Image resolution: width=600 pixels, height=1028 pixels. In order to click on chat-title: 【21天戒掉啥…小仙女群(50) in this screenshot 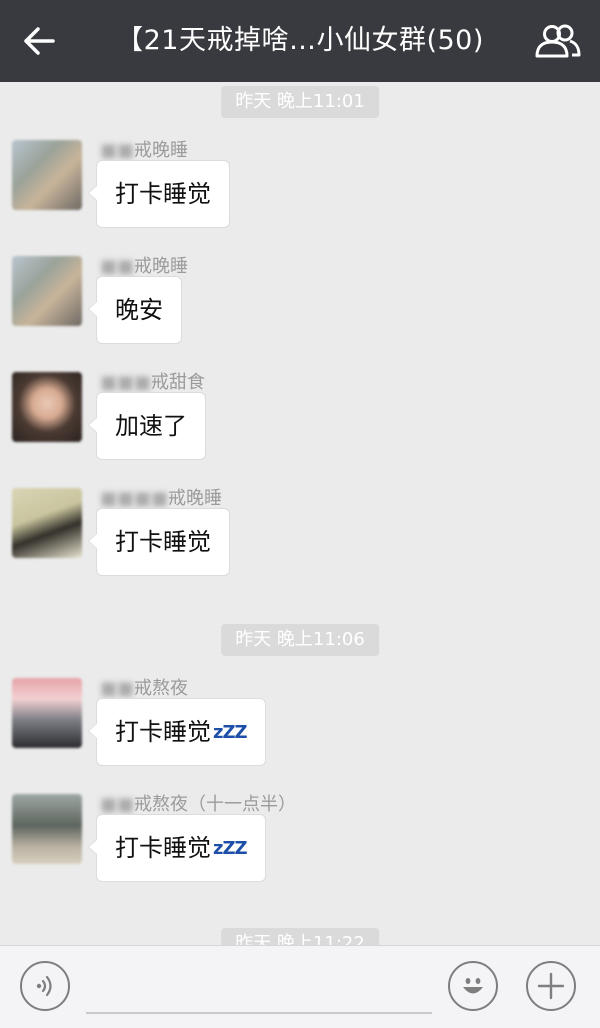, I will do `click(300, 40)`.